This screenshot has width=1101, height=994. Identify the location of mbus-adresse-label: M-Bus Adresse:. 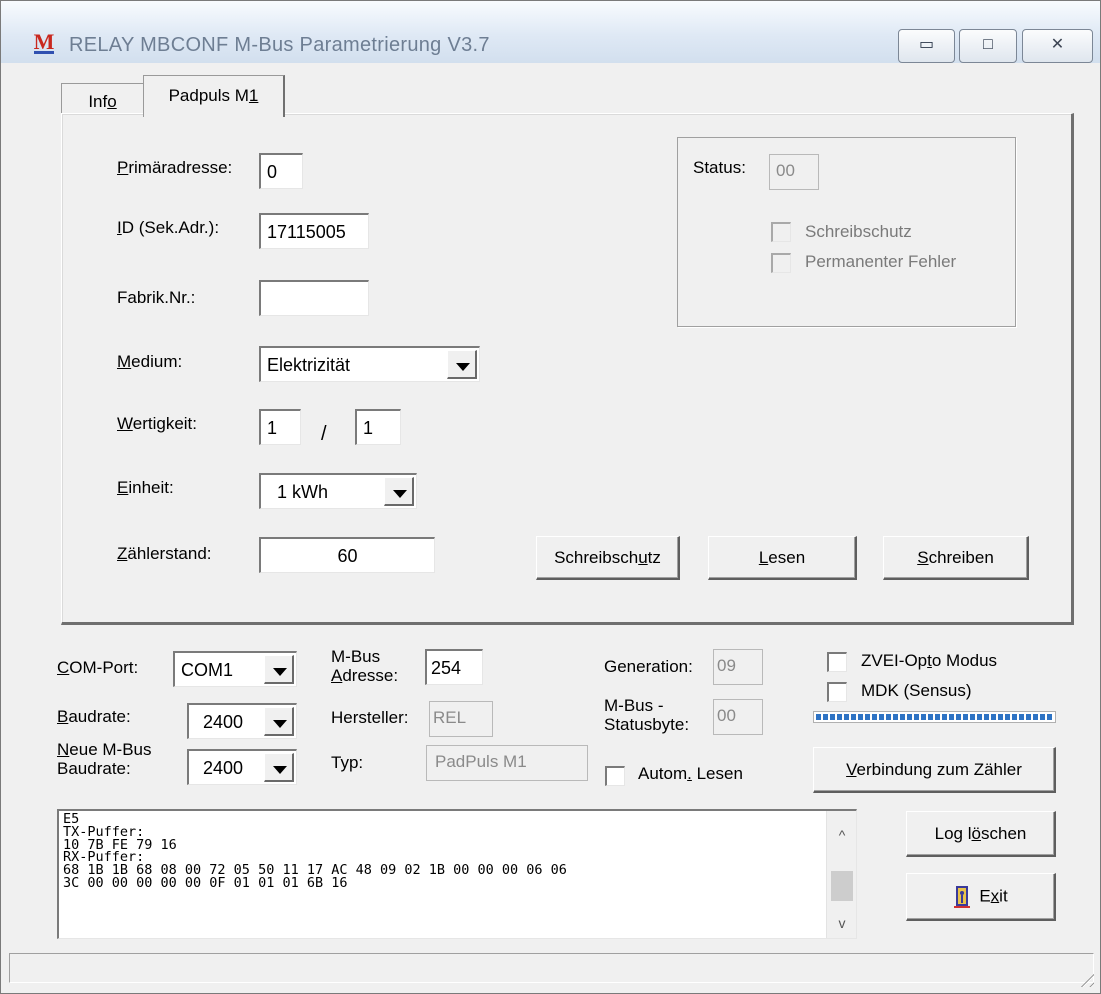
(364, 666).